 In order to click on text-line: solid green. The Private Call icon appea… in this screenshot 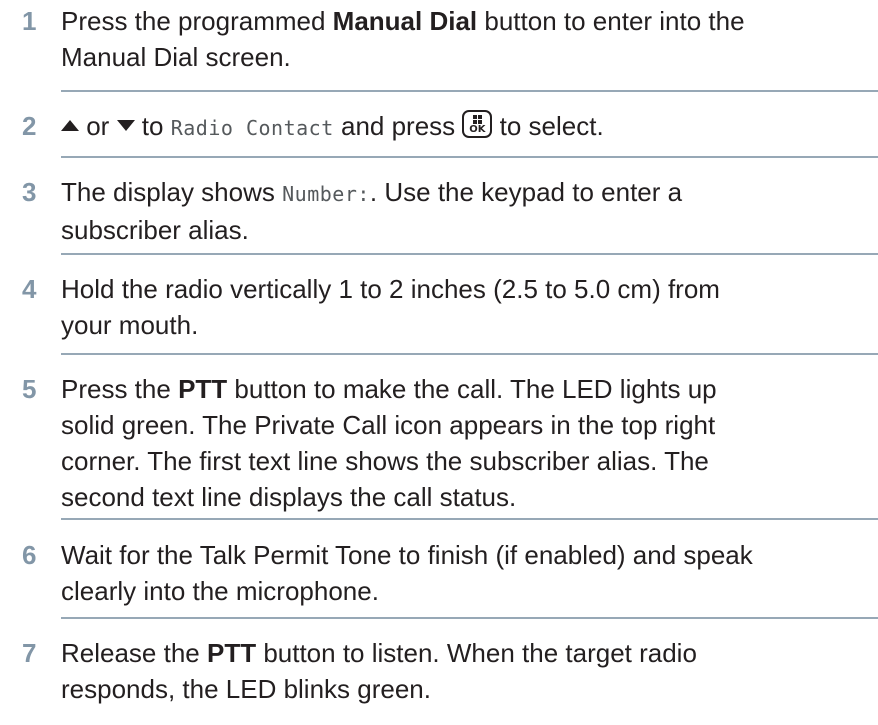, I will do `click(468, 425)`.